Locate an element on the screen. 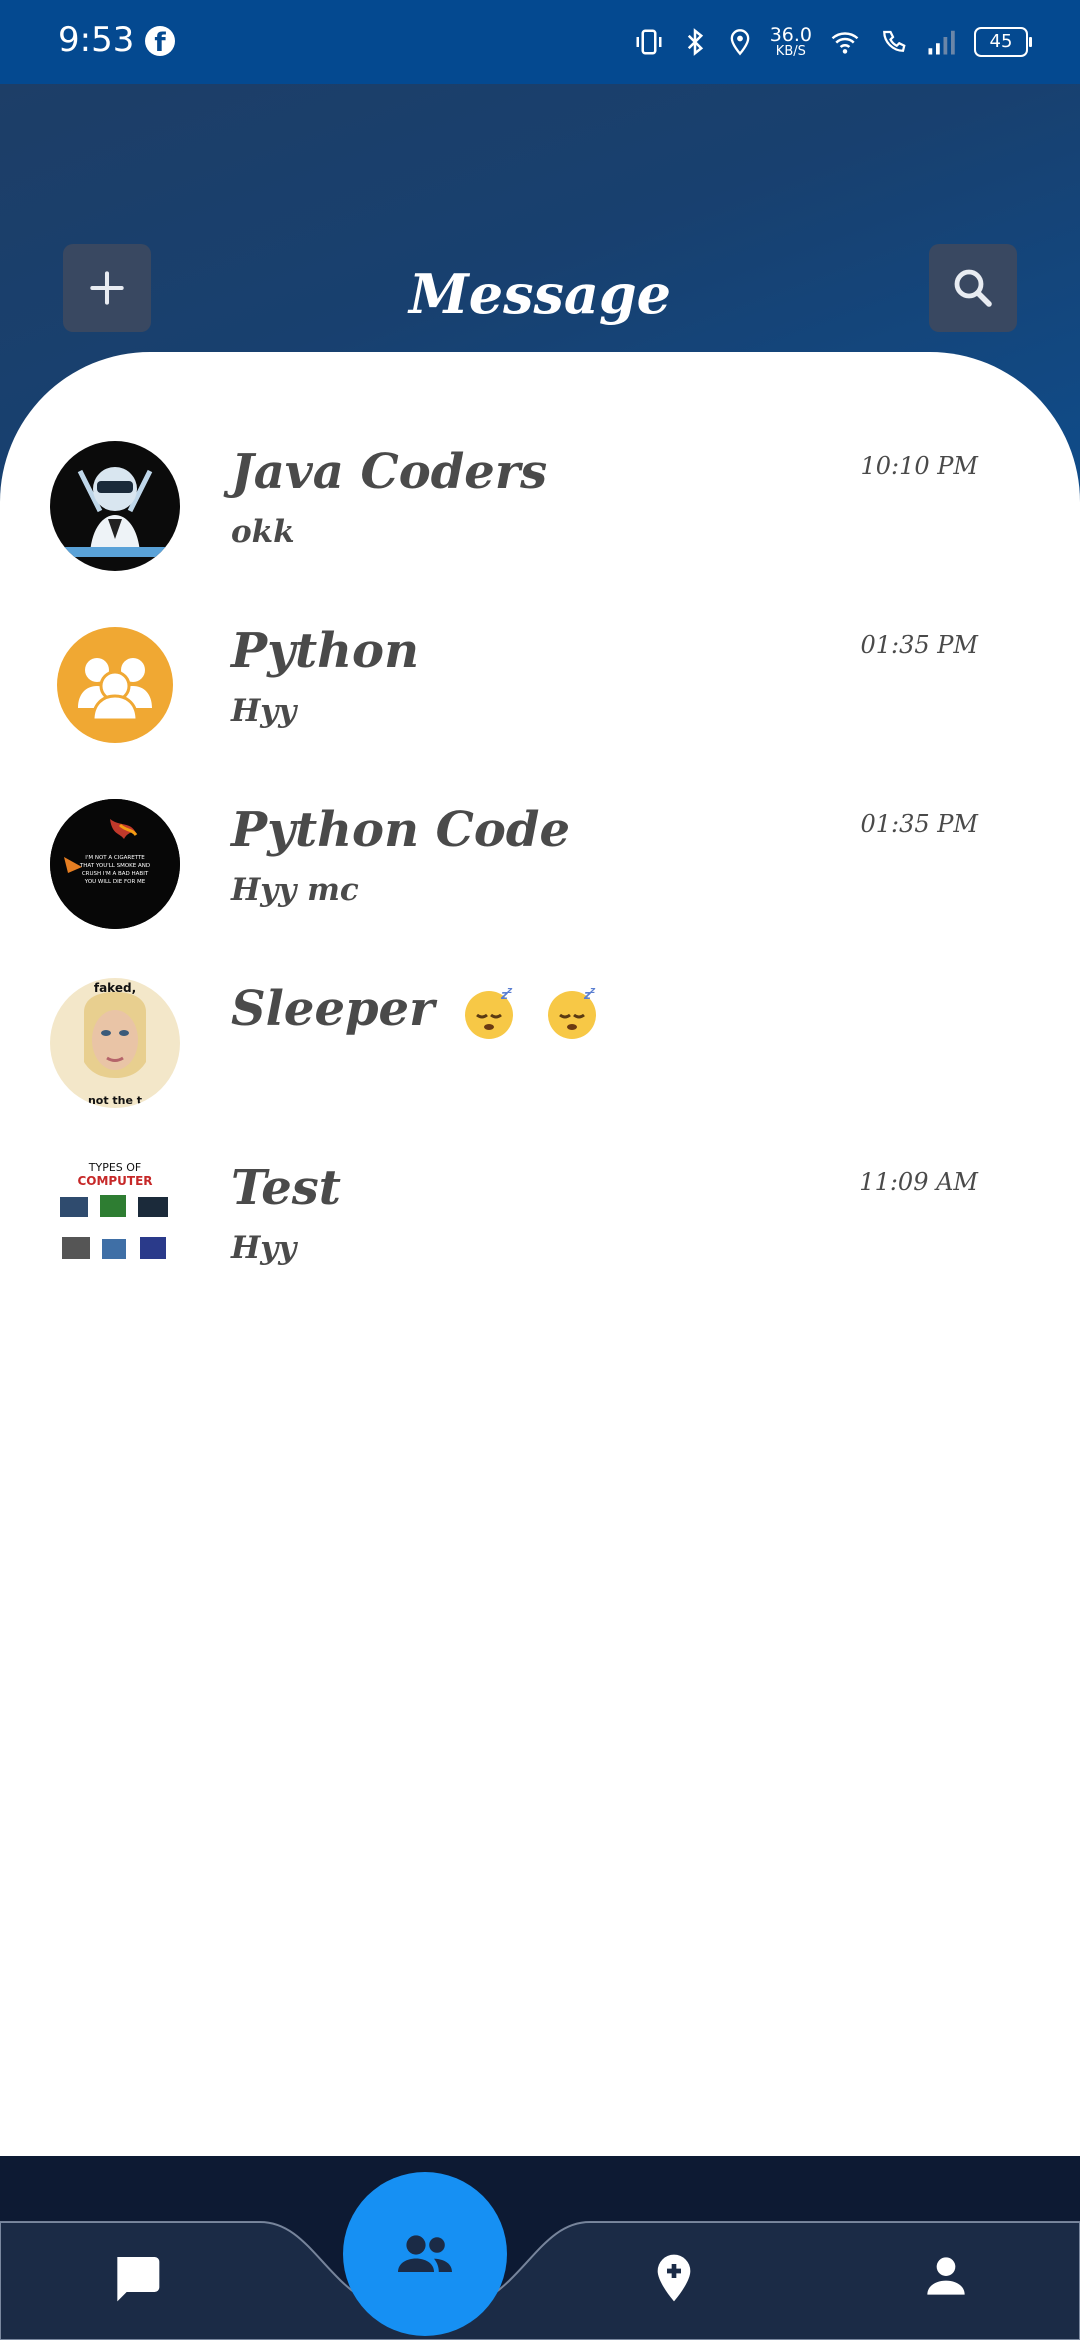 The width and height of the screenshot is (1080, 2340). chat-name: Test is located at coordinates (286, 1188).